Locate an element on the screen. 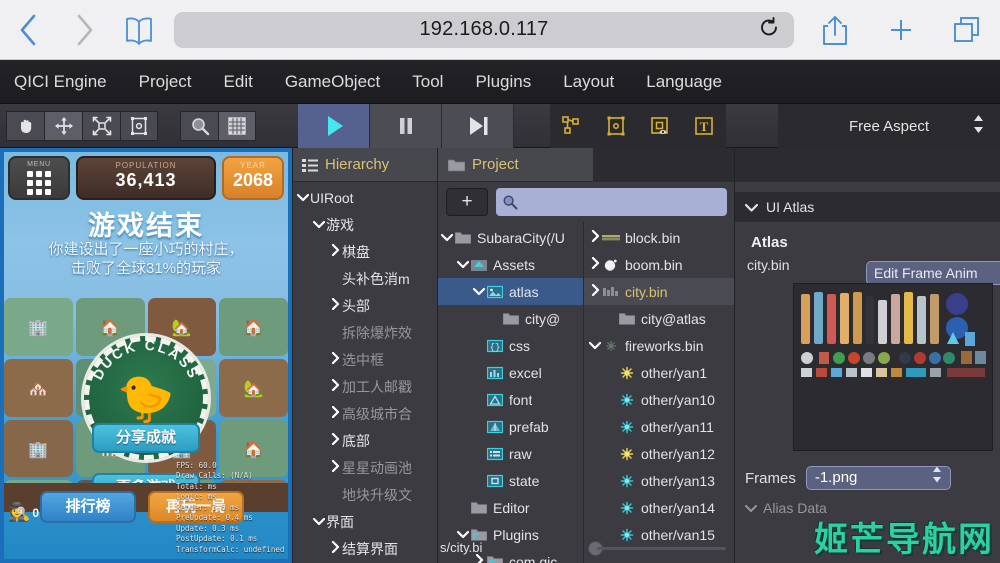  tree-item: other/yan14 is located at coordinates (659, 507).